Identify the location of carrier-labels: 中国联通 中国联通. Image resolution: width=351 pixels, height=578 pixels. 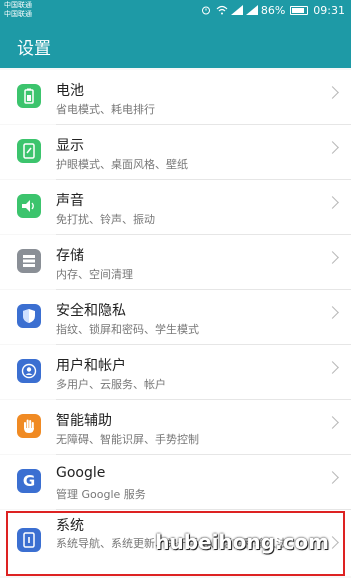
(18, 10).